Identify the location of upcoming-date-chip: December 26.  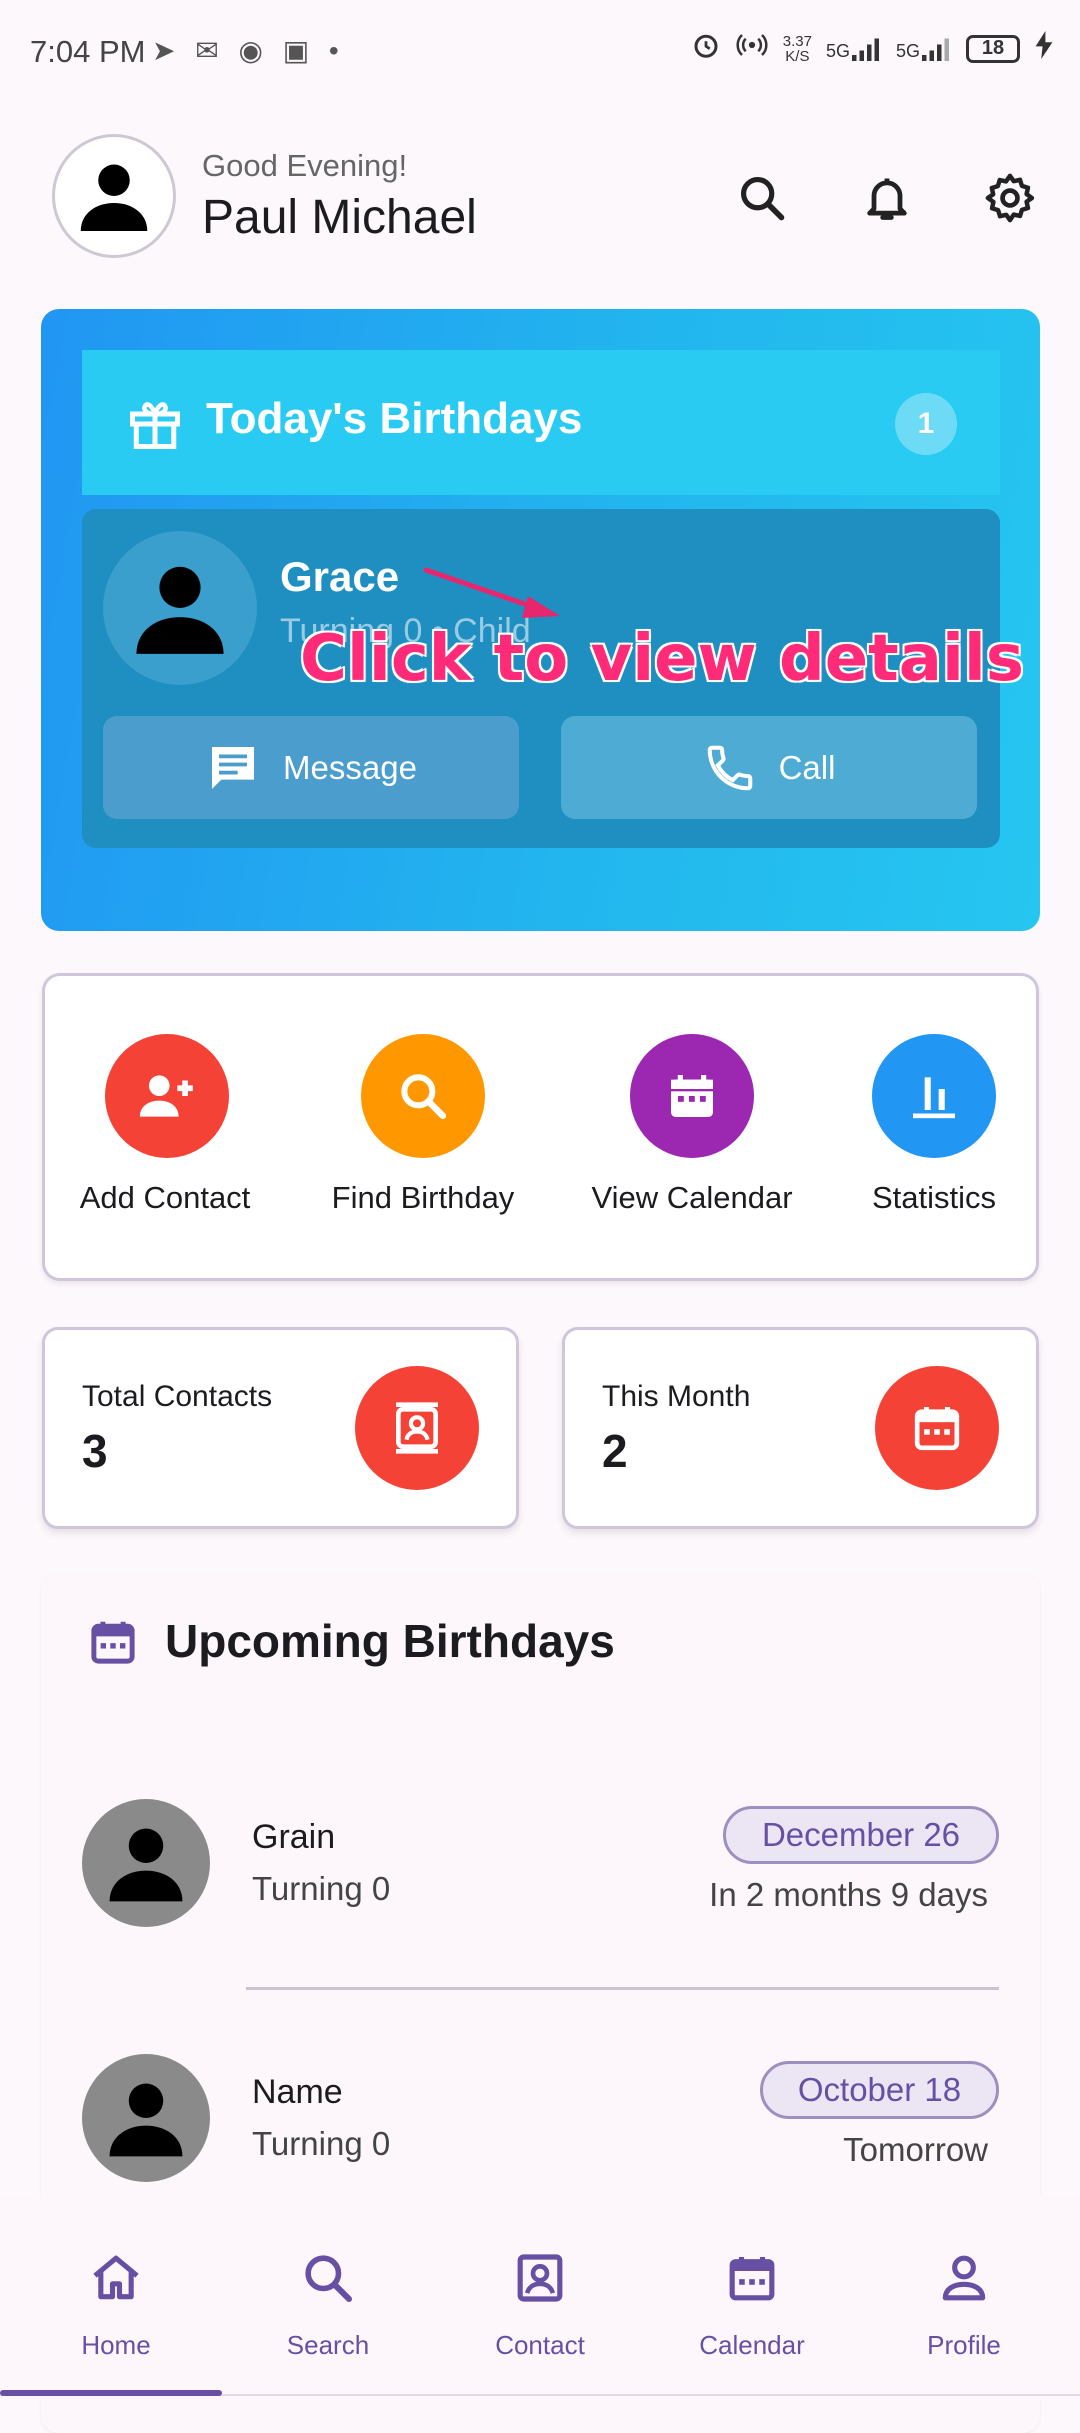
(861, 1835).